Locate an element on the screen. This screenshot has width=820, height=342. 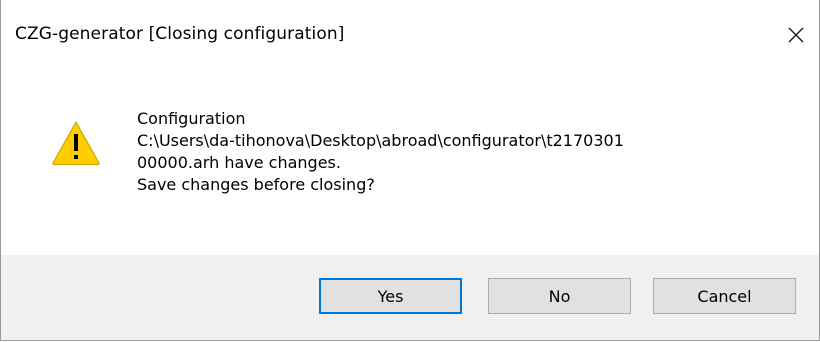
no-button: No is located at coordinates (559, 296).